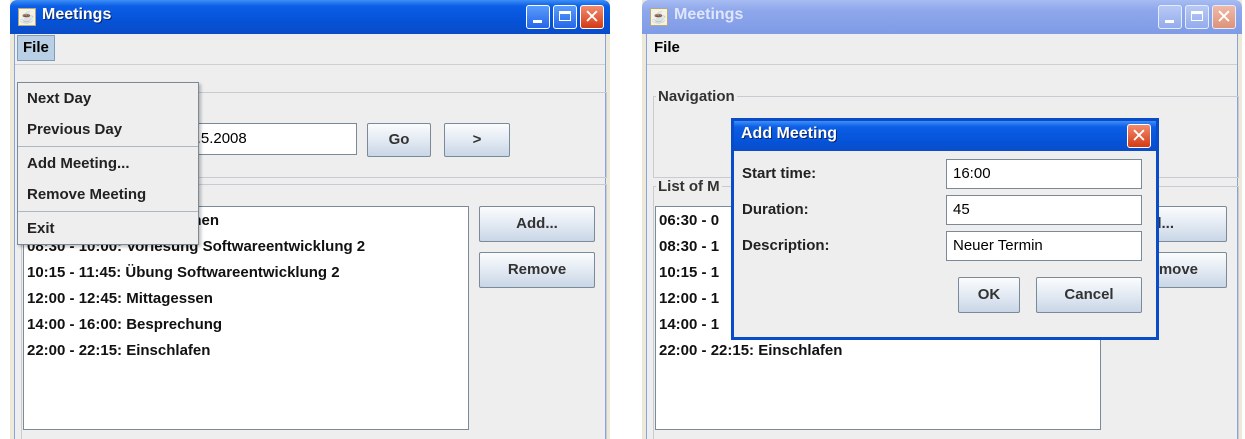 The image size is (1245, 439). What do you see at coordinates (120, 298) in the screenshot?
I see `list-item: 12:00 - 12:45: Mittagessen` at bounding box center [120, 298].